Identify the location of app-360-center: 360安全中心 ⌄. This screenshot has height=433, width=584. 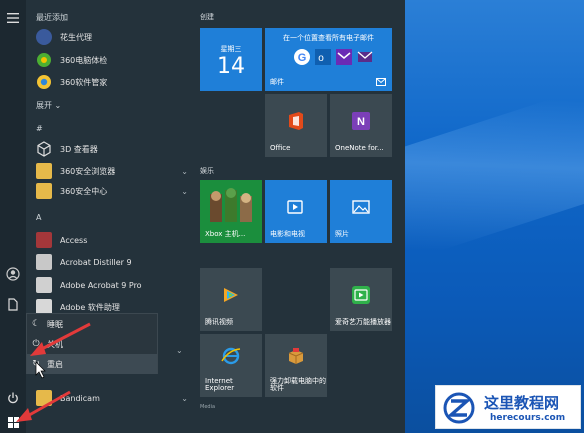
(114, 191).